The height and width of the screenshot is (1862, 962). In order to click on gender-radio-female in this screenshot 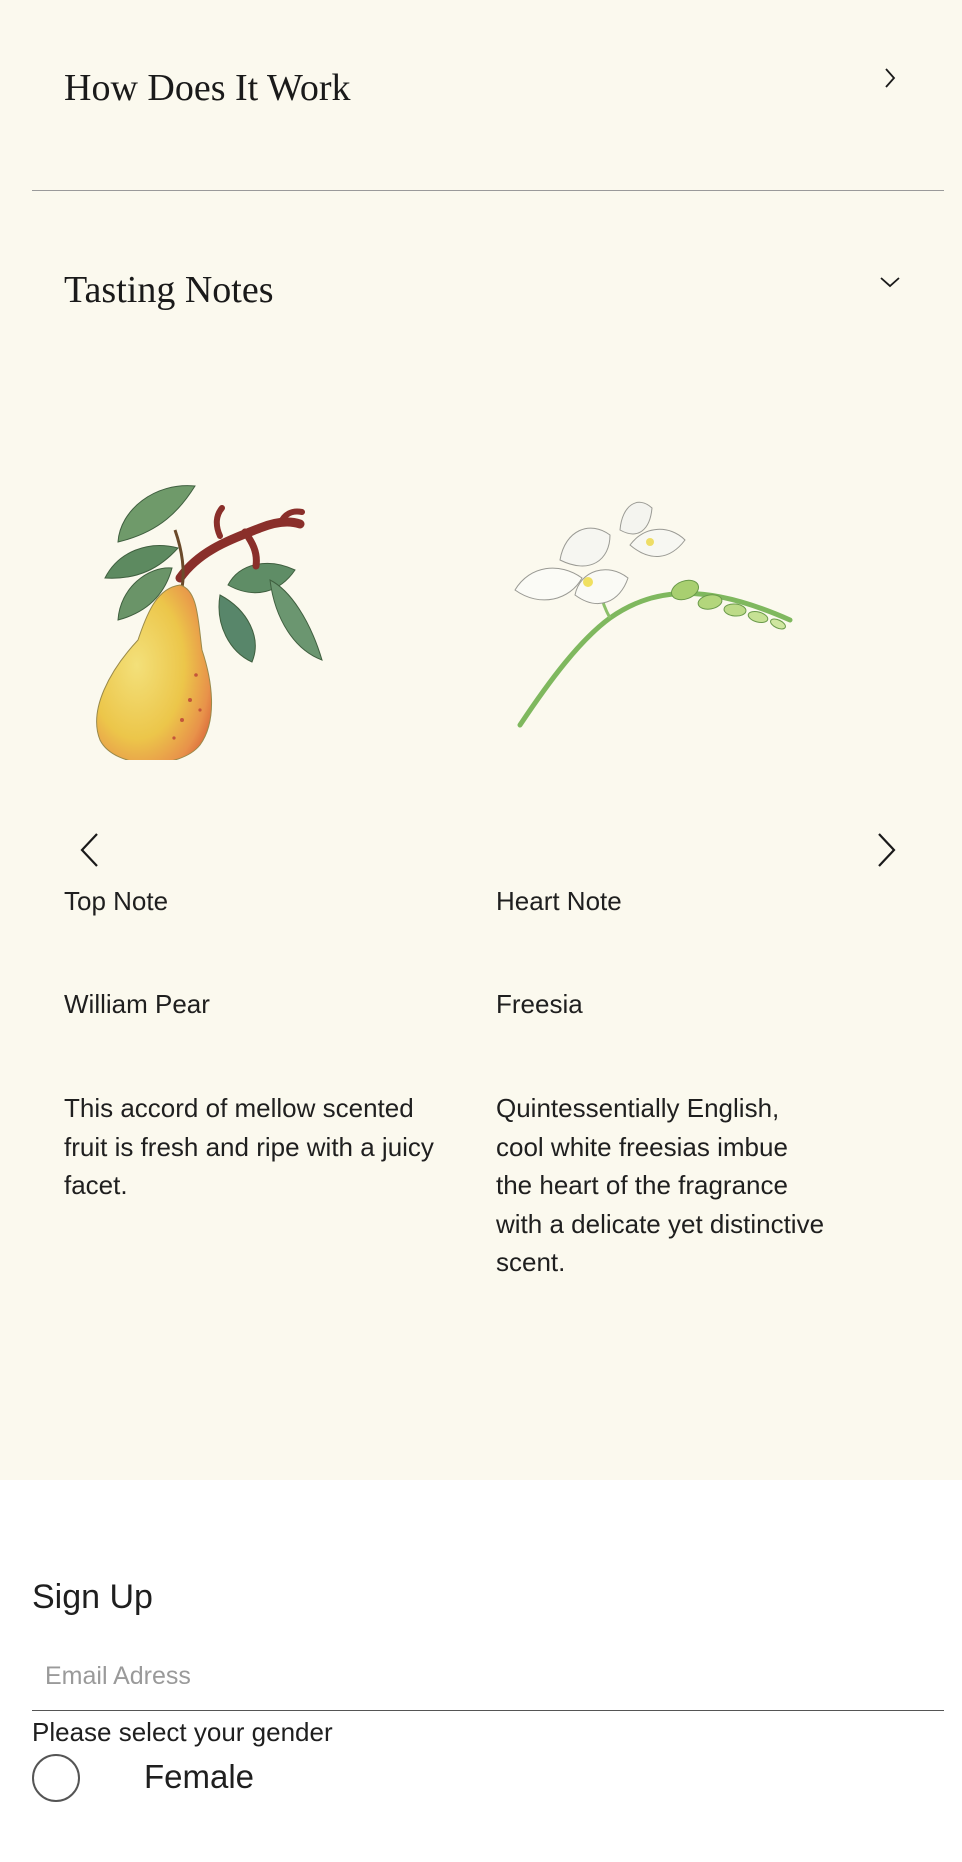, I will do `click(56, 1778)`.